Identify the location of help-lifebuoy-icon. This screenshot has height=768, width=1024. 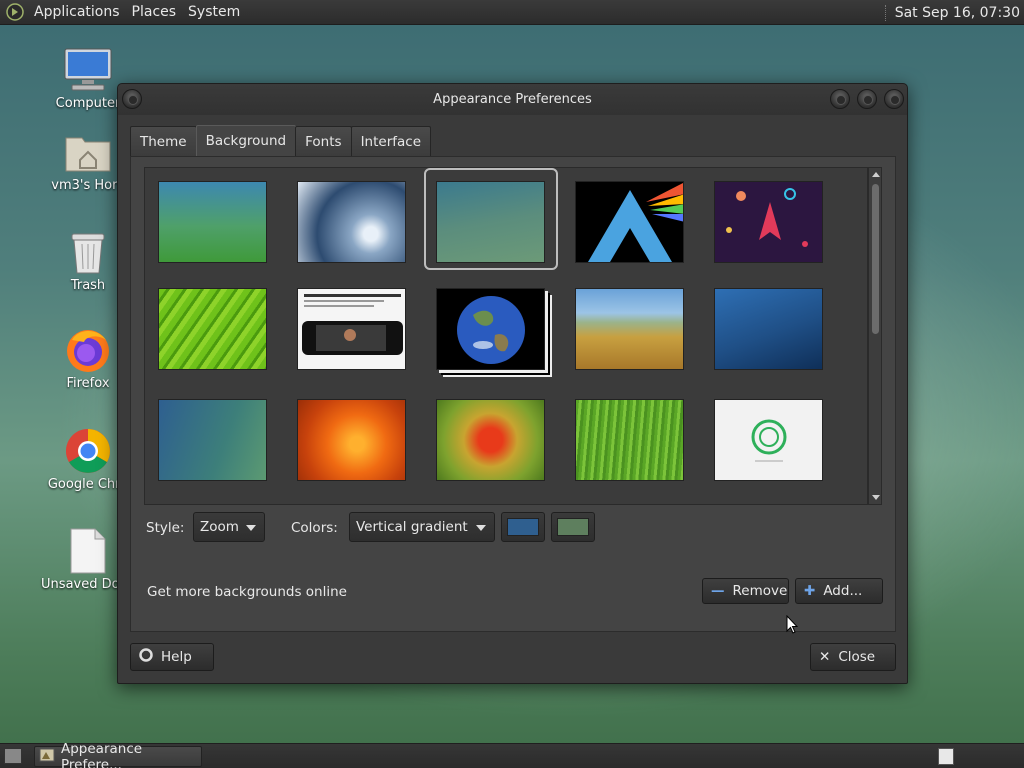
(146, 657).